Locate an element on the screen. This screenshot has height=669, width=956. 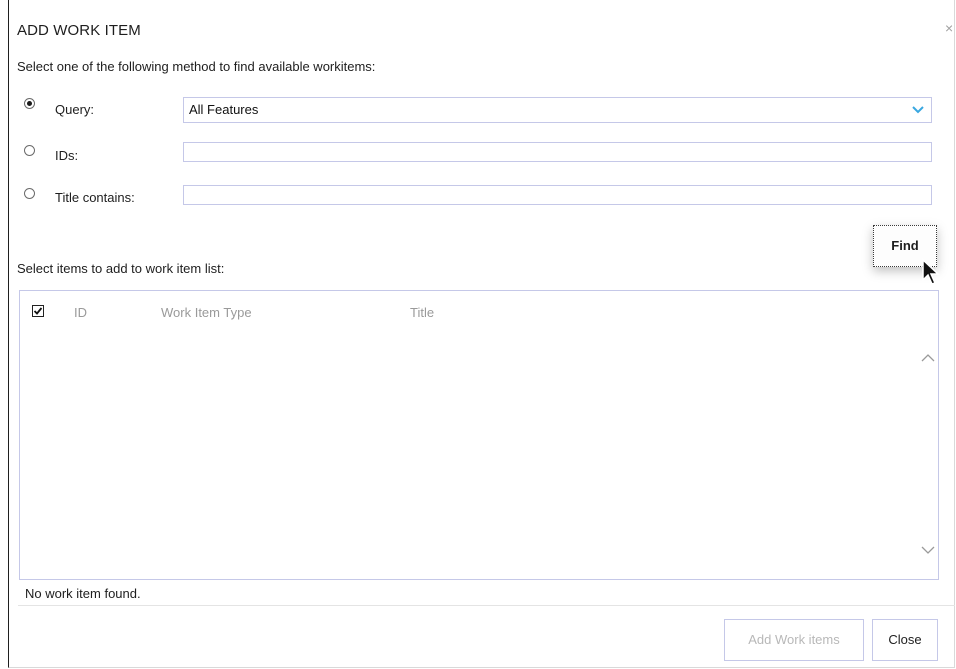
ids-input is located at coordinates (557, 152).